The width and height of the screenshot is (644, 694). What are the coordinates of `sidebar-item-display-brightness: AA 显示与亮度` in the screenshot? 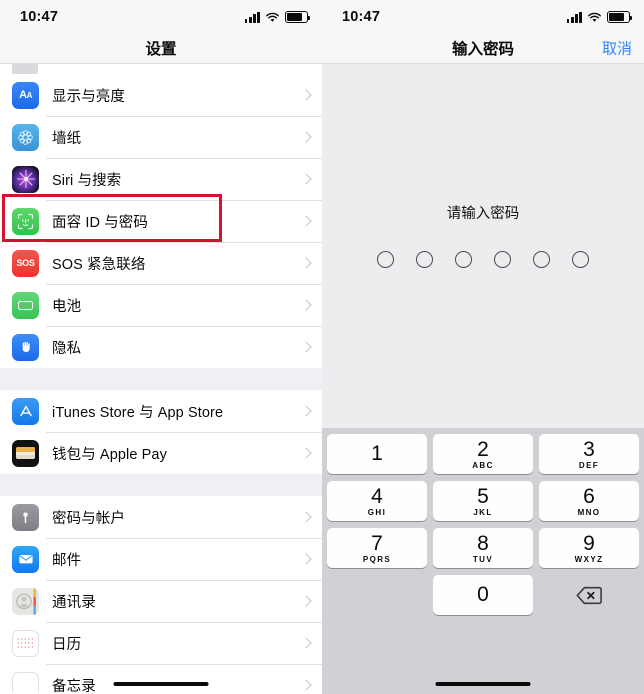 It's located at (161, 95).